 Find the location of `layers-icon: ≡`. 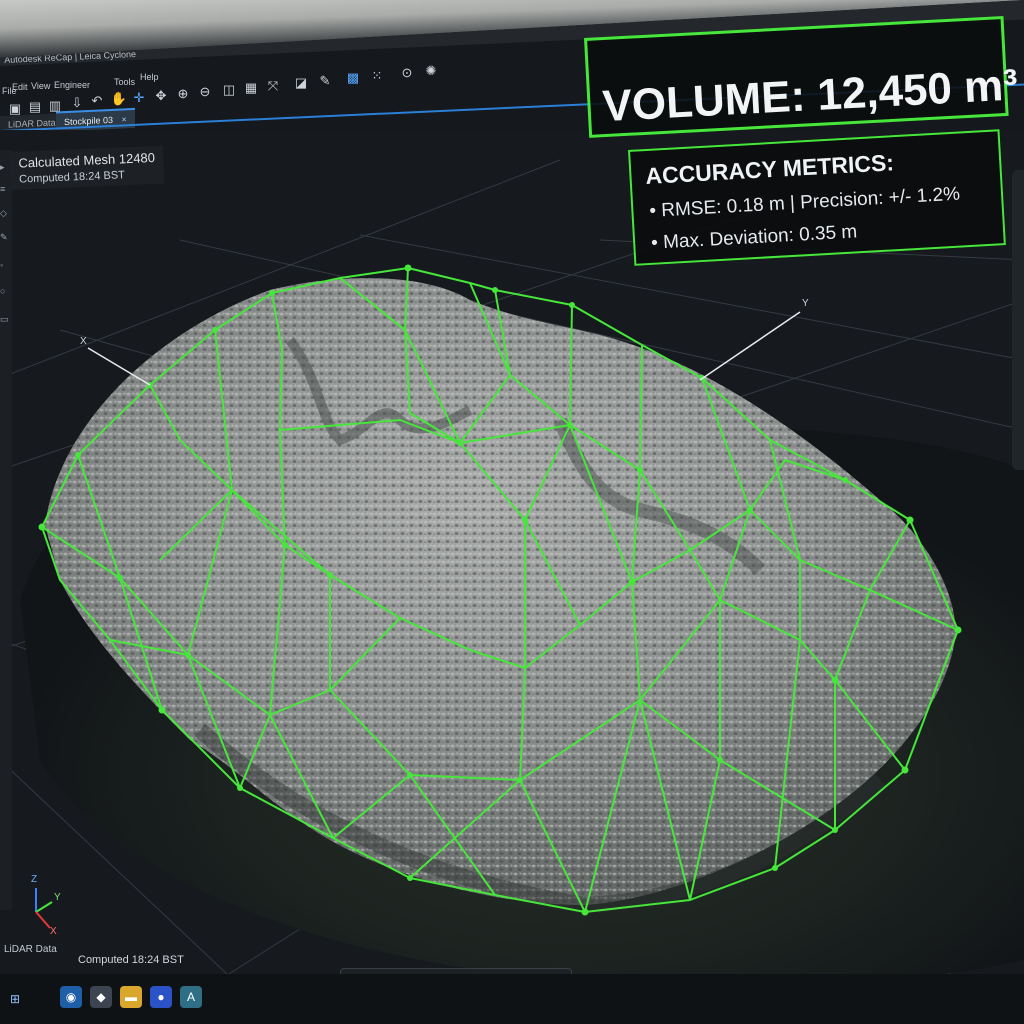

layers-icon: ≡ is located at coordinates (5, 190).